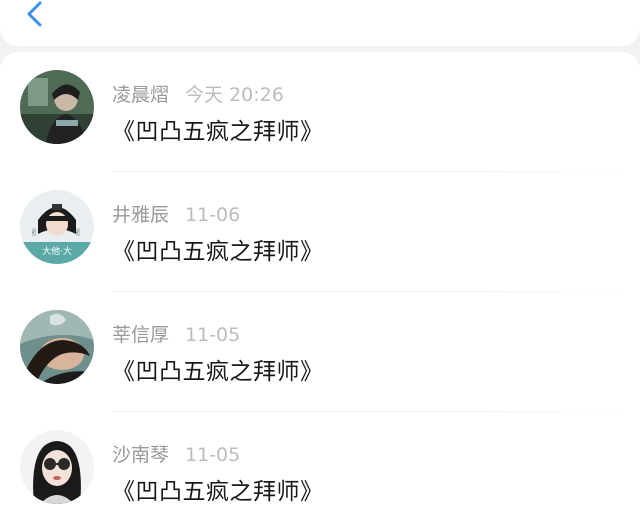  I want to click on message-meta: 凌晨熠 今天 20:26, so click(198, 93).